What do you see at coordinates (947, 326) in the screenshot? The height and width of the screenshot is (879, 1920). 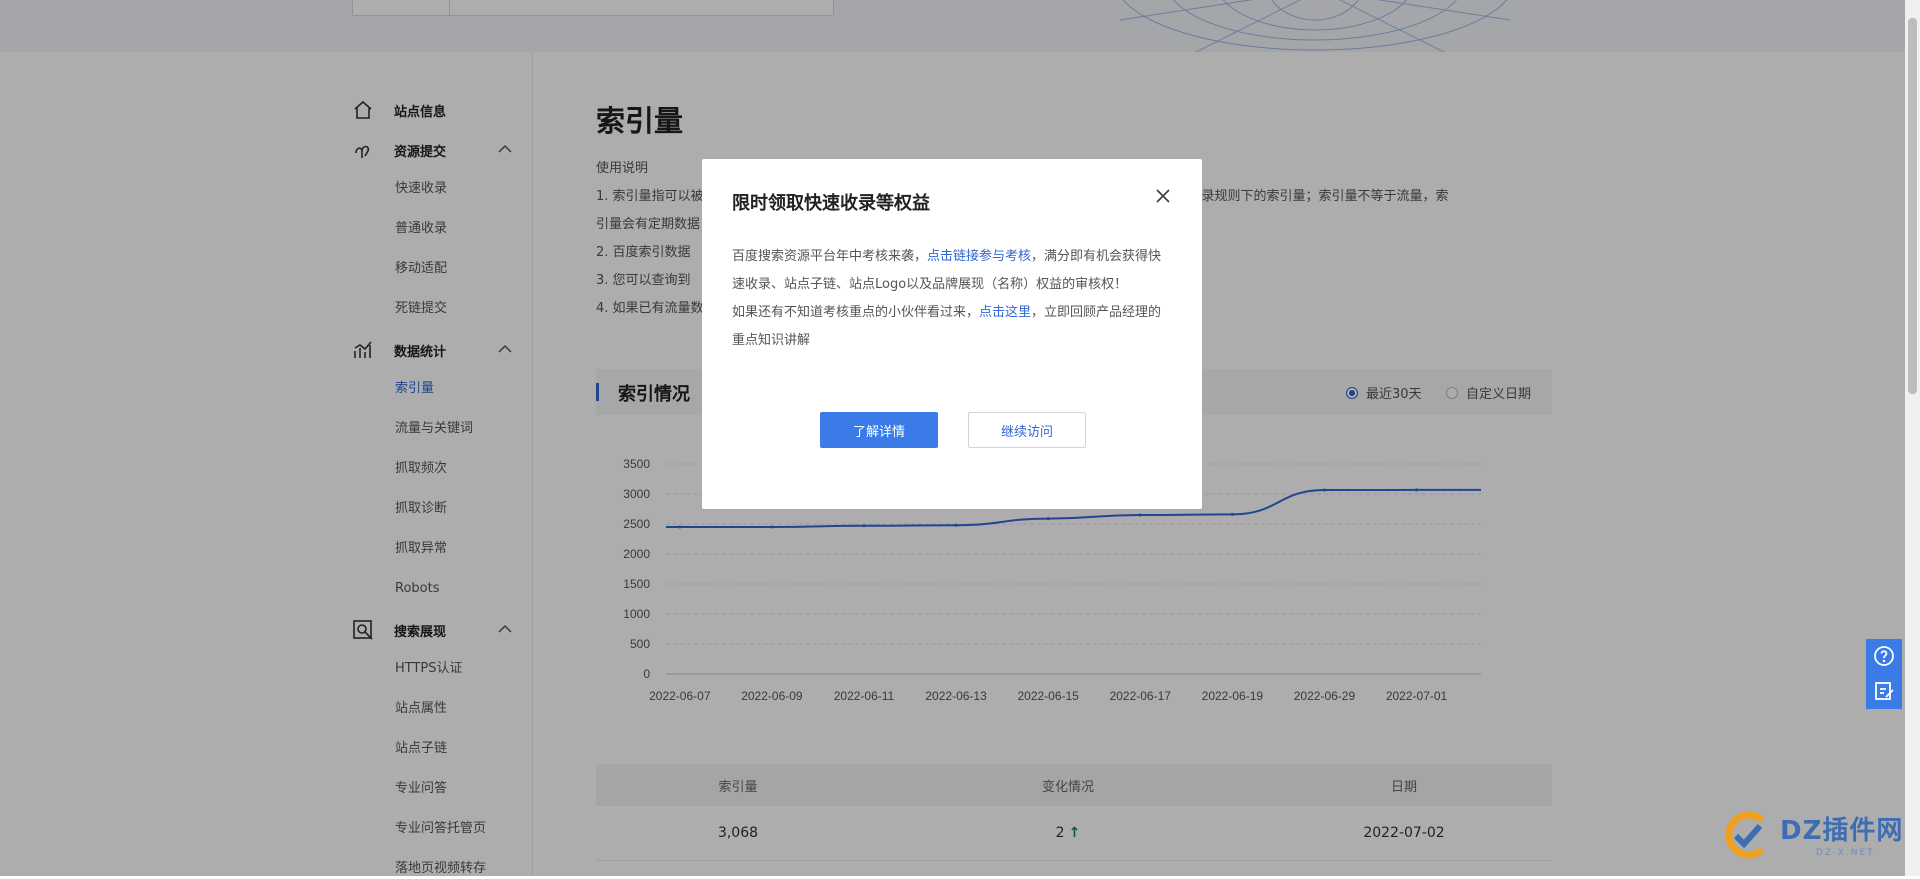 I see `modal-paragraph-2: 如果还有不知道考核重点的小伙伴看过来，点击这里，立即回顾产品经理的重点知识讲解` at bounding box center [947, 326].